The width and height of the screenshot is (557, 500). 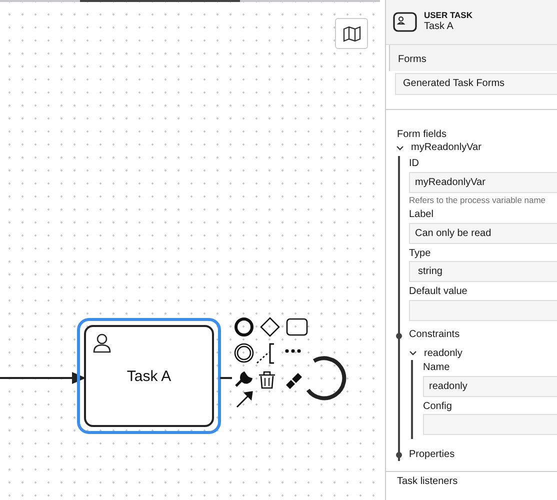 What do you see at coordinates (405, 22) in the screenshot?
I see `user-task-icon` at bounding box center [405, 22].